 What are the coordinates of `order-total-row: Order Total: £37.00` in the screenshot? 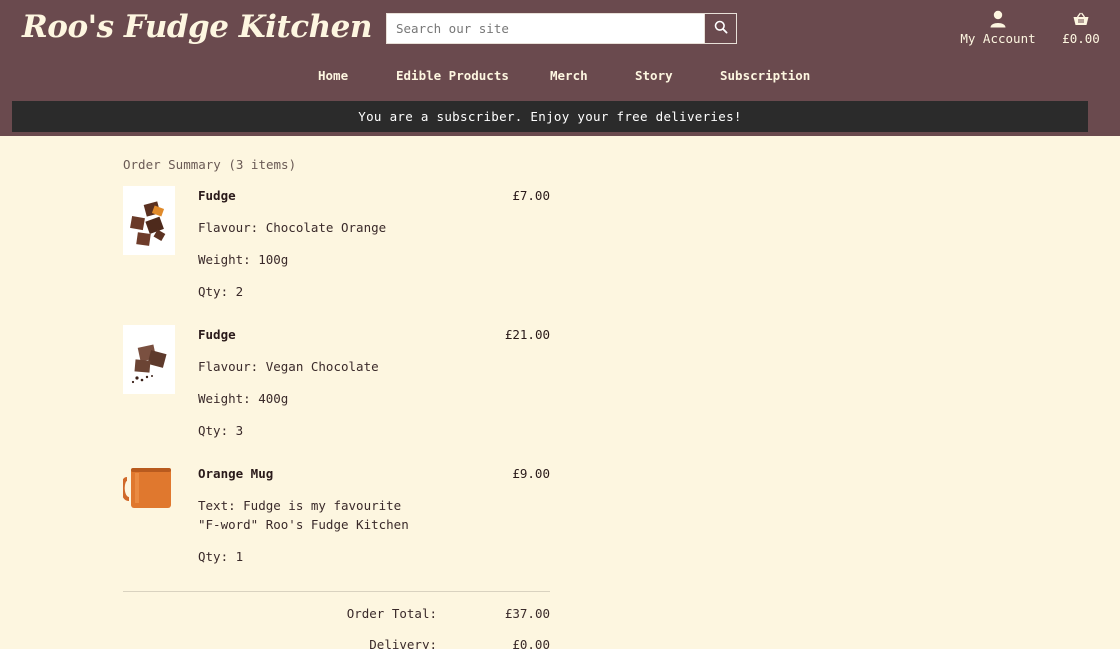 It's located at (336, 615).